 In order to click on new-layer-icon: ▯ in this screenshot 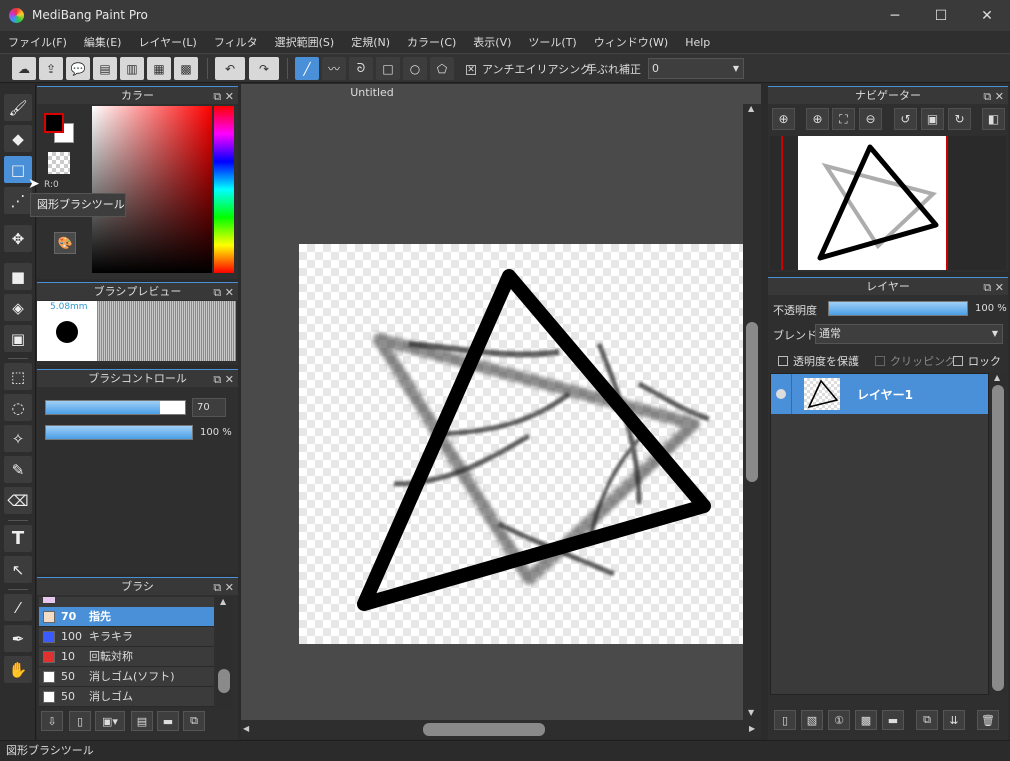, I will do `click(785, 720)`.